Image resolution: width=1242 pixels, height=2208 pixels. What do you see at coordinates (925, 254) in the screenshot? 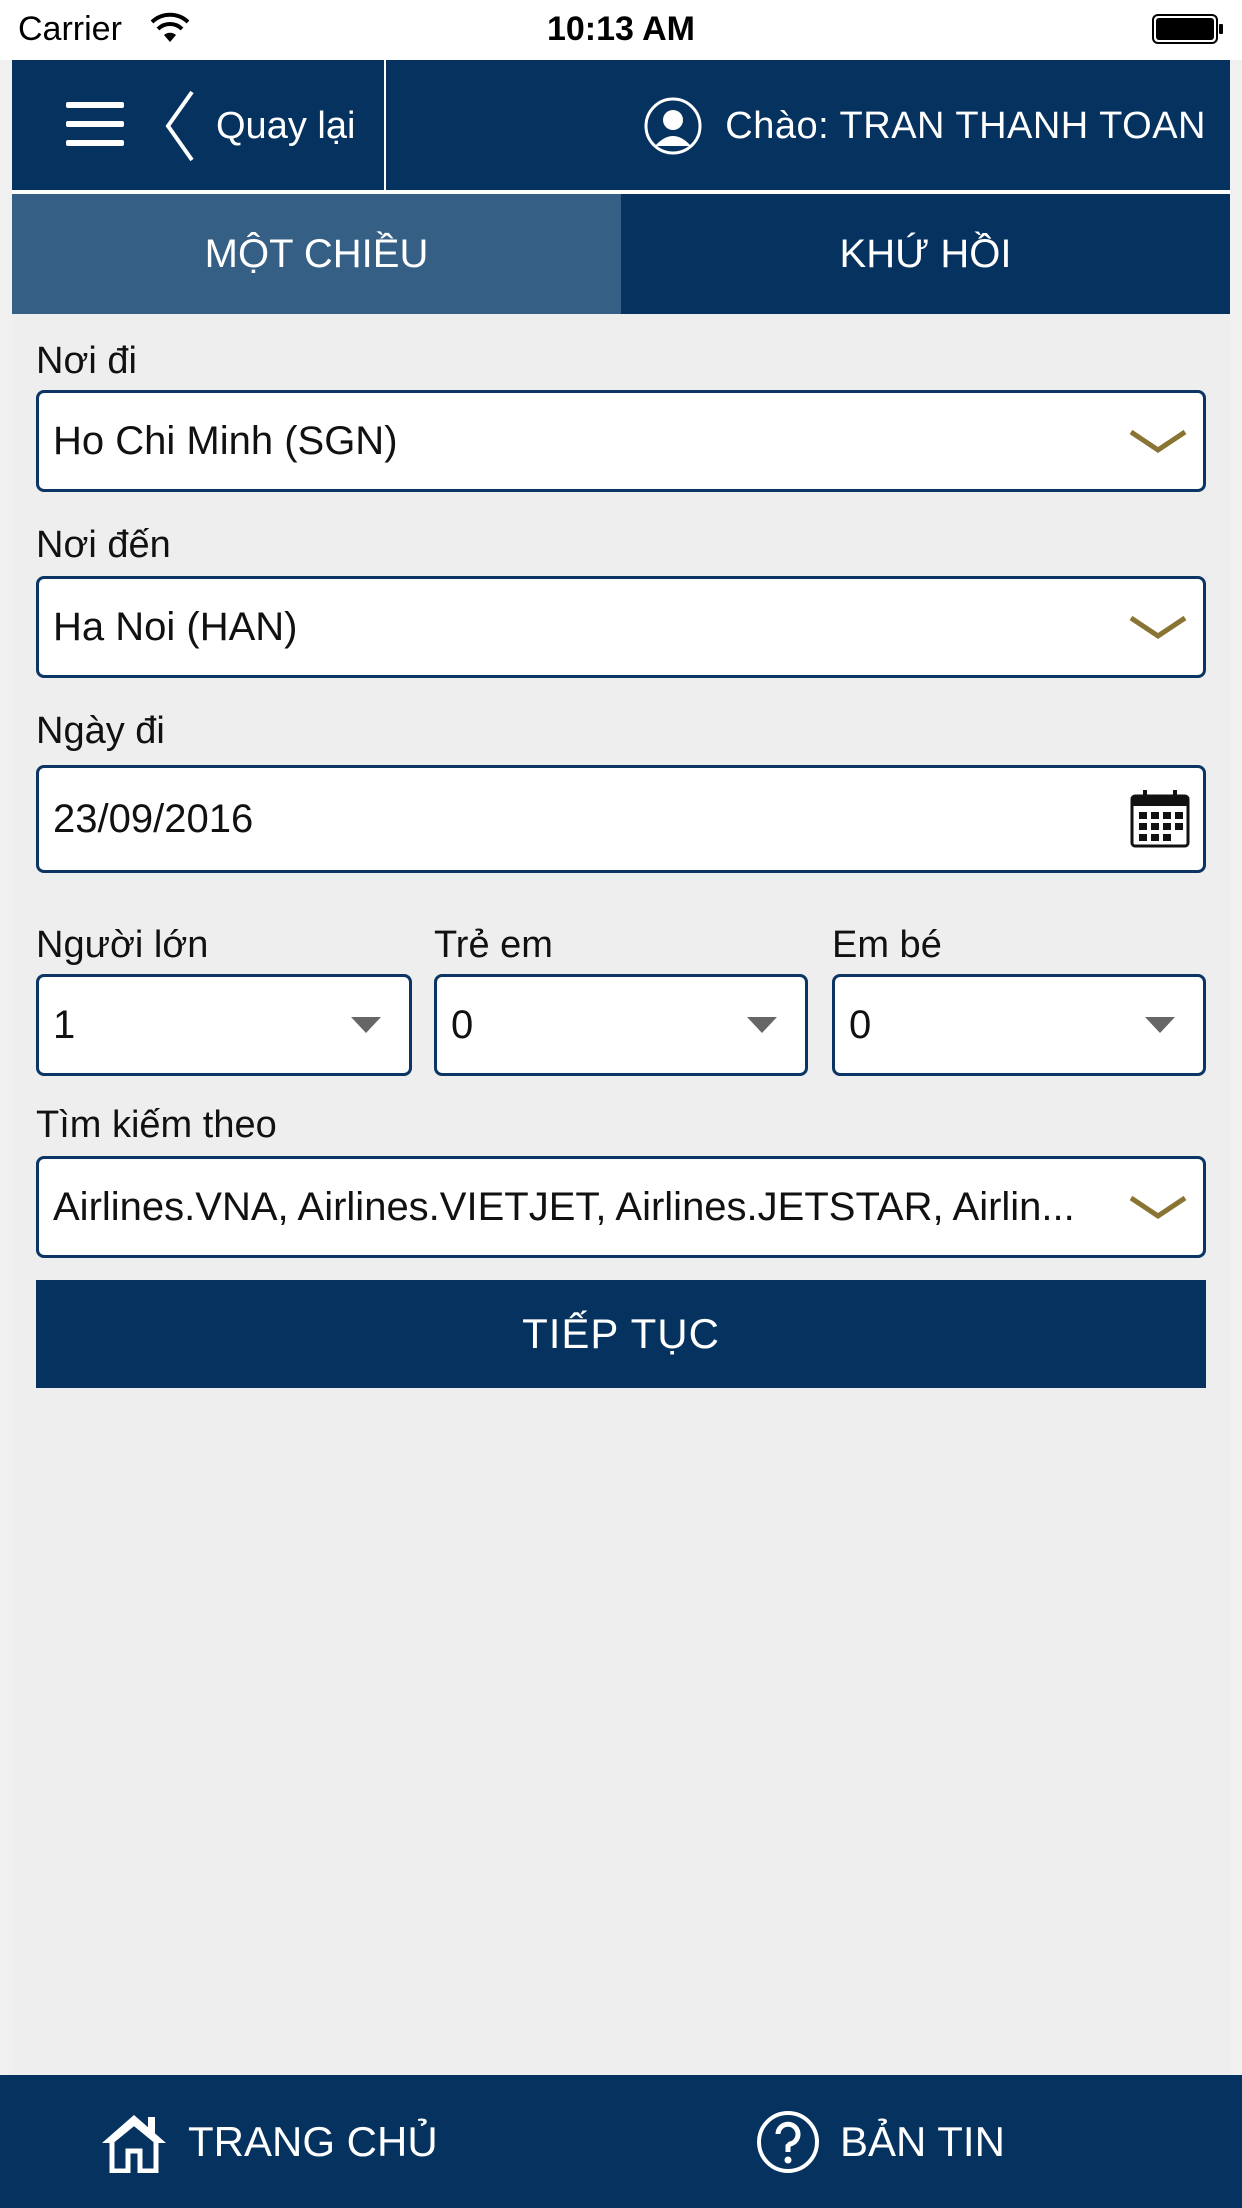
I see `tab-round-trip: KHỨ HỒI` at bounding box center [925, 254].